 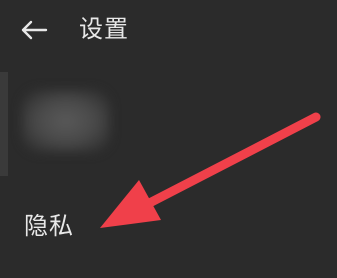 What do you see at coordinates (66, 121) in the screenshot?
I see `blurred-profile-info` at bounding box center [66, 121].